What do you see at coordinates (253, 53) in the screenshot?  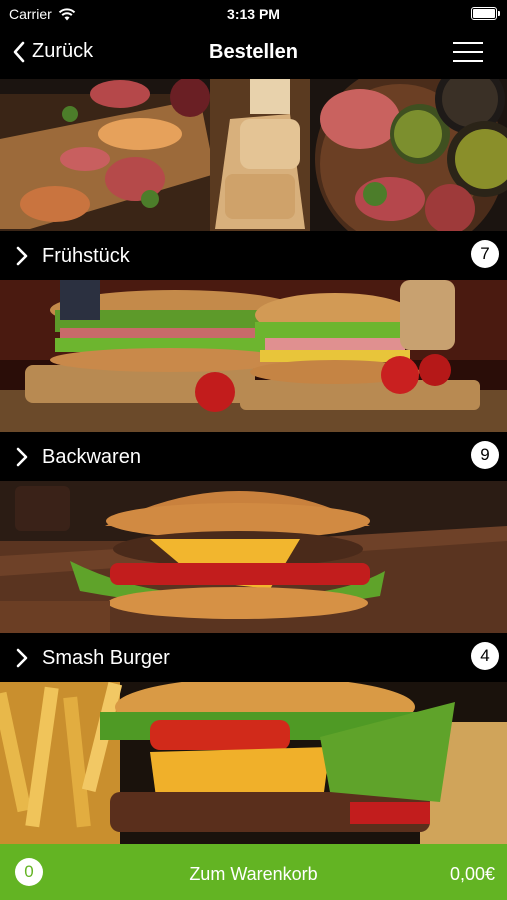 I see `navigation-bar: Zurück Bestellen` at bounding box center [253, 53].